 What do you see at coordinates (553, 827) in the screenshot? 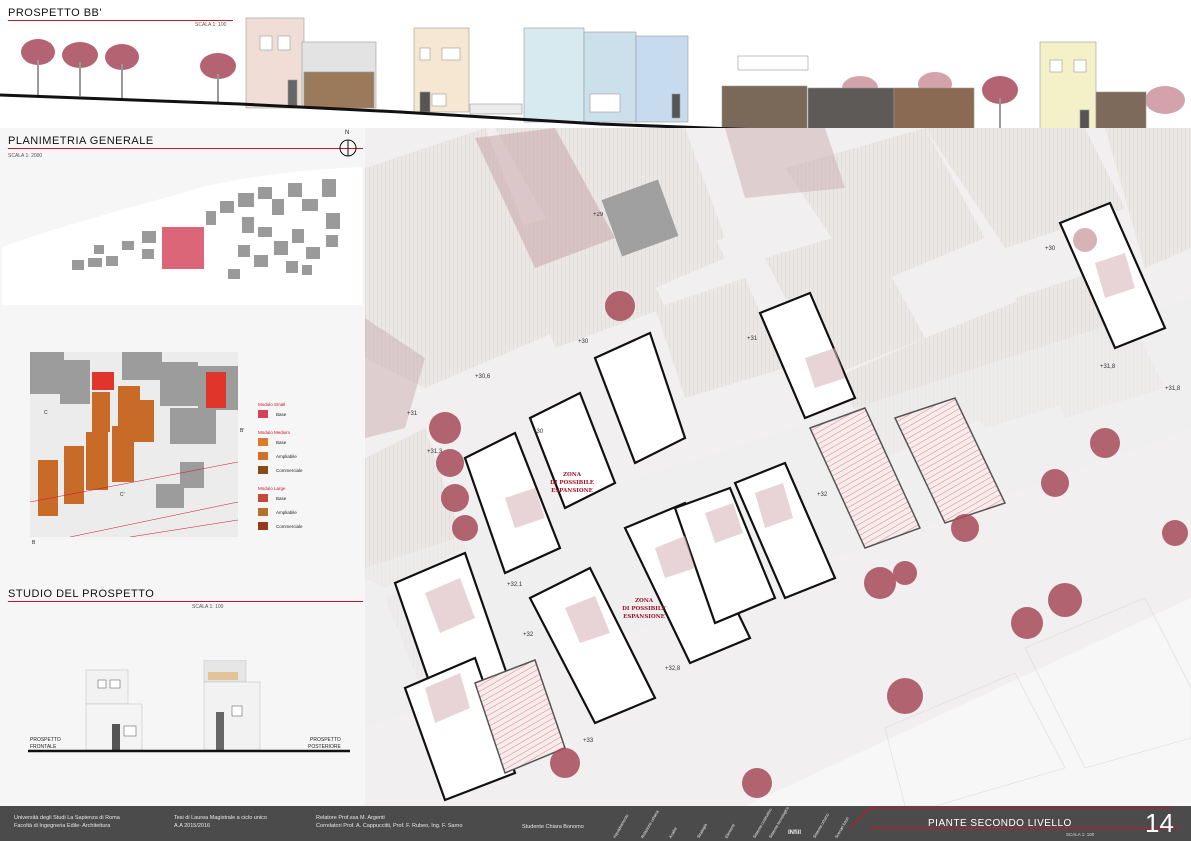
I see `footer-student: Studente Chiara Bonomo` at bounding box center [553, 827].